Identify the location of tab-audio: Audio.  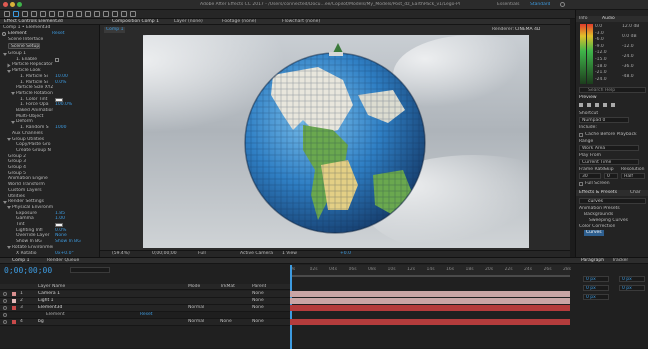
(608, 19).